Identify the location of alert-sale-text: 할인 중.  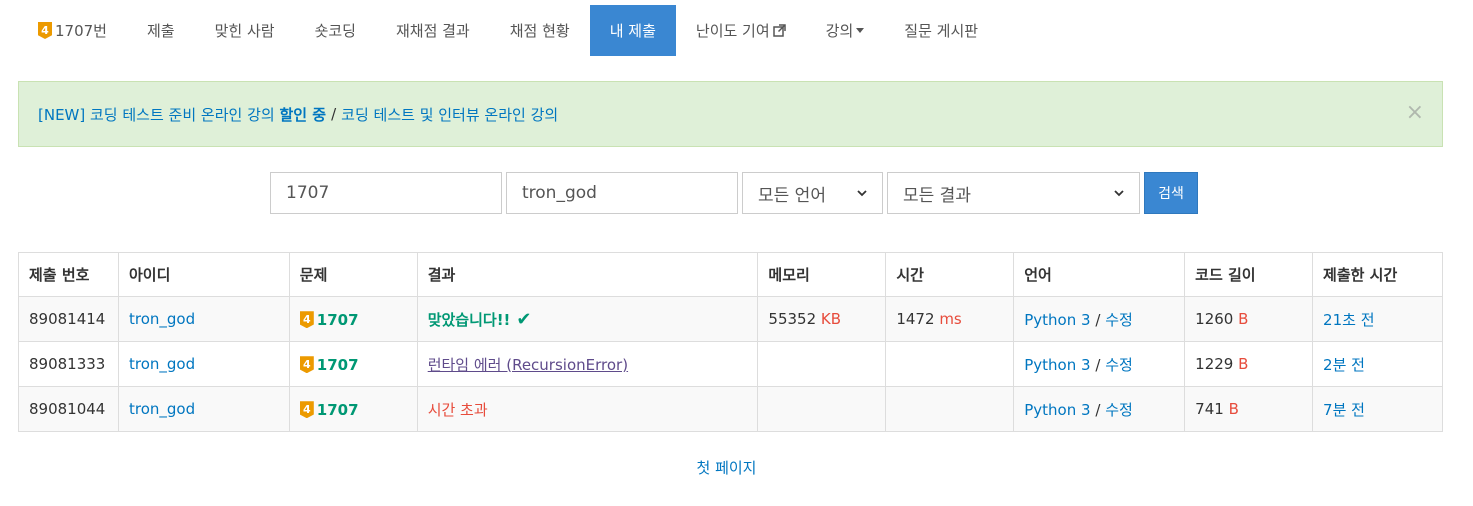
(303, 114).